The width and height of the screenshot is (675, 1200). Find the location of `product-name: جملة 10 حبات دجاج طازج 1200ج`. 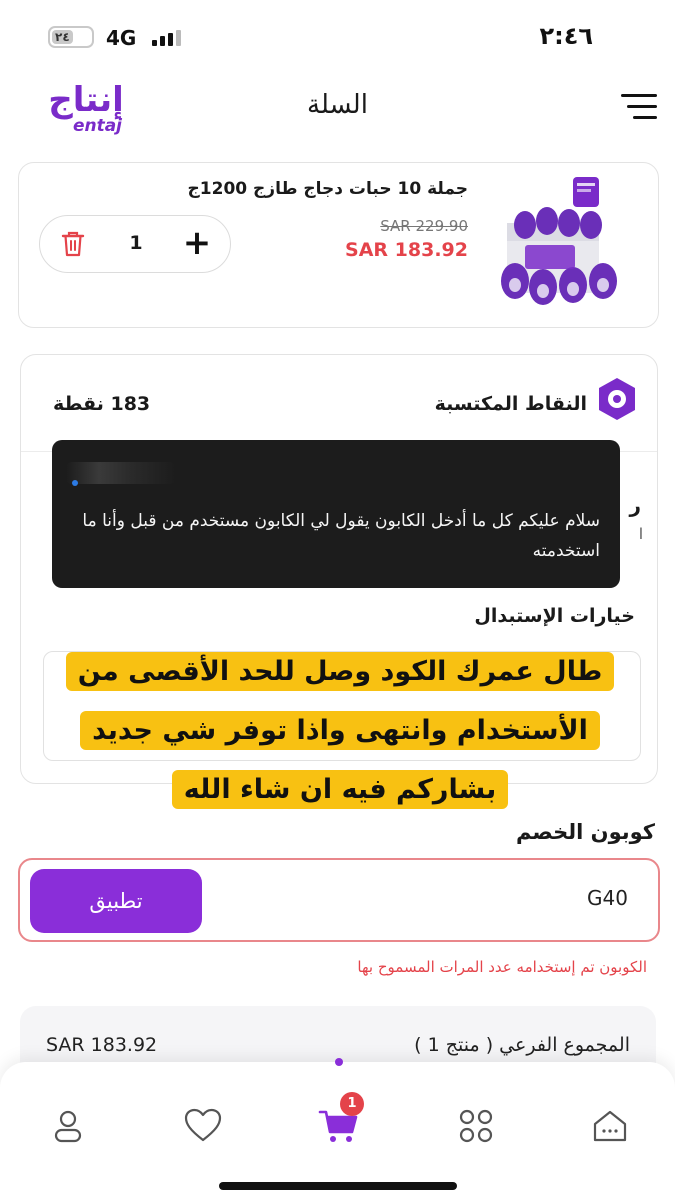

product-name: جملة 10 حبات دجاج طازج 1200ج is located at coordinates (327, 189).